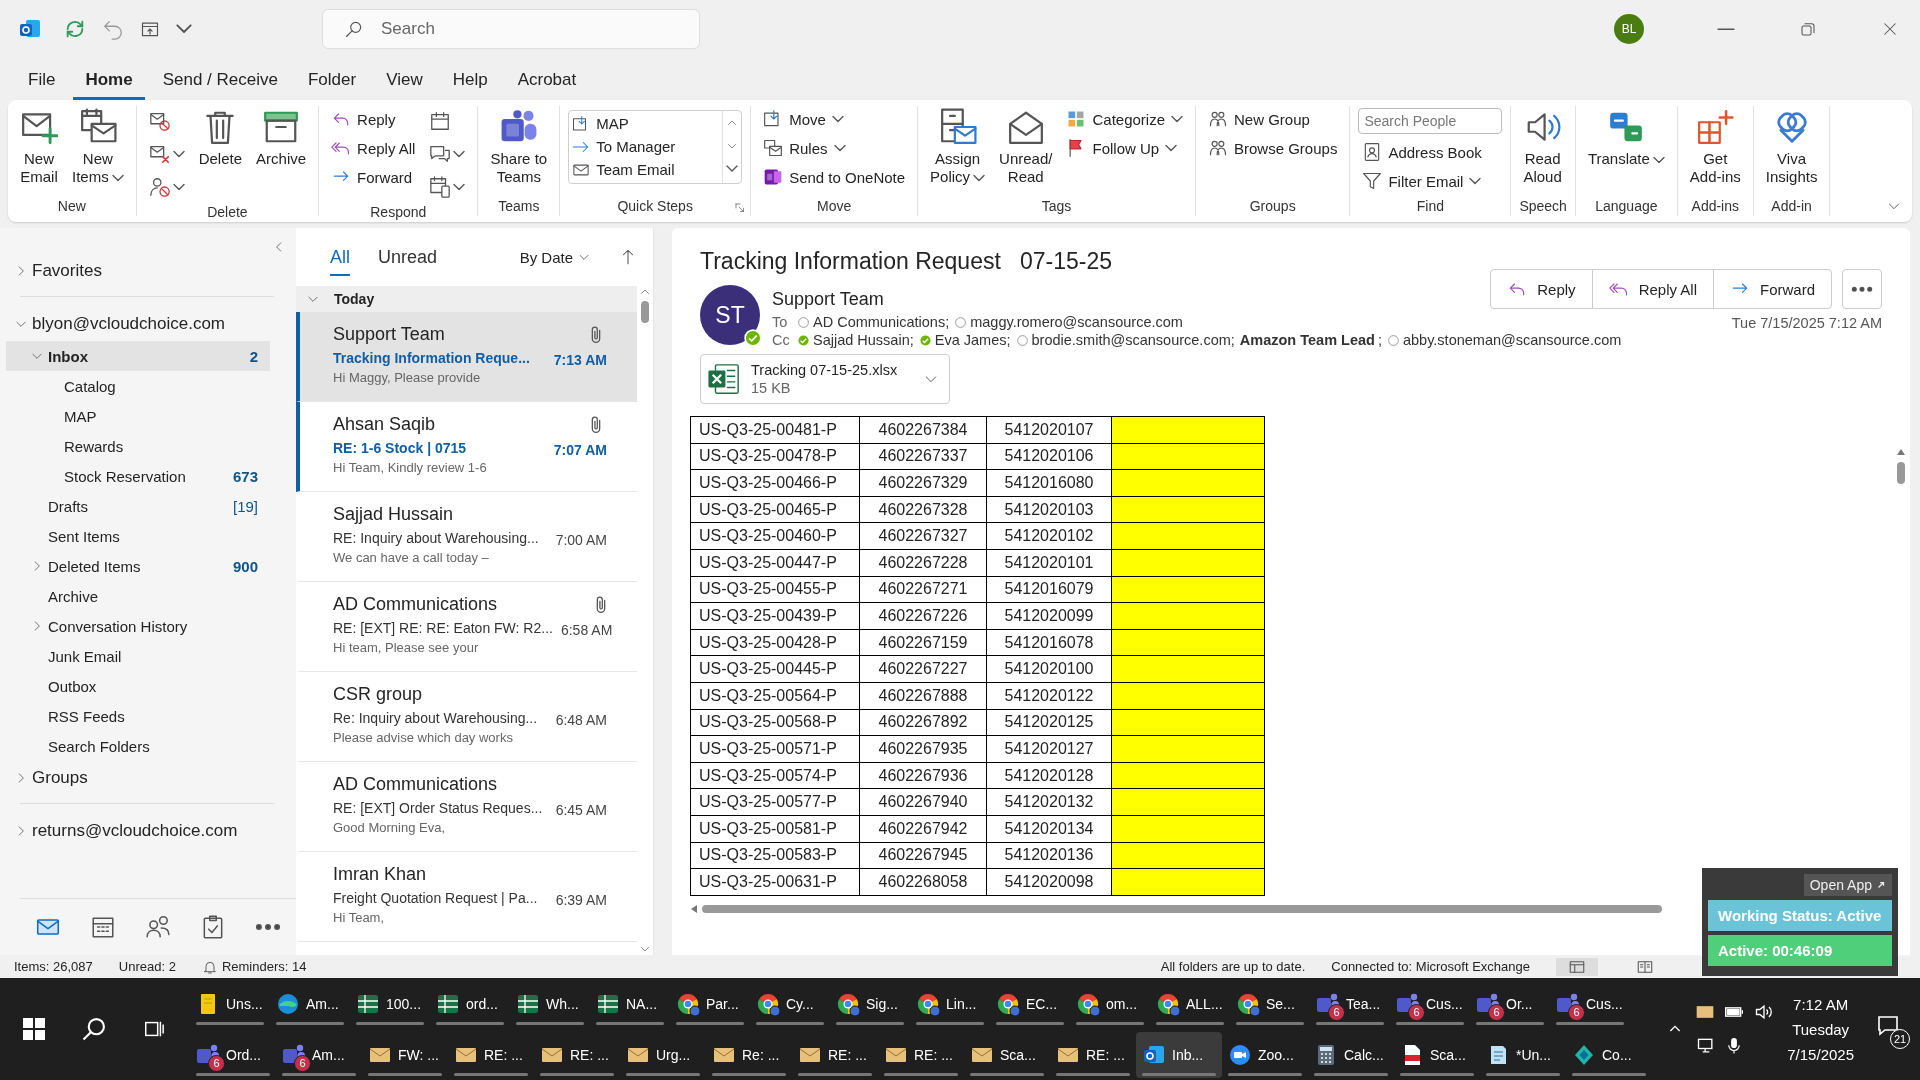 The height and width of the screenshot is (1080, 1920). What do you see at coordinates (220, 82) in the screenshot?
I see `ribbon-tab: Send / Receive` at bounding box center [220, 82].